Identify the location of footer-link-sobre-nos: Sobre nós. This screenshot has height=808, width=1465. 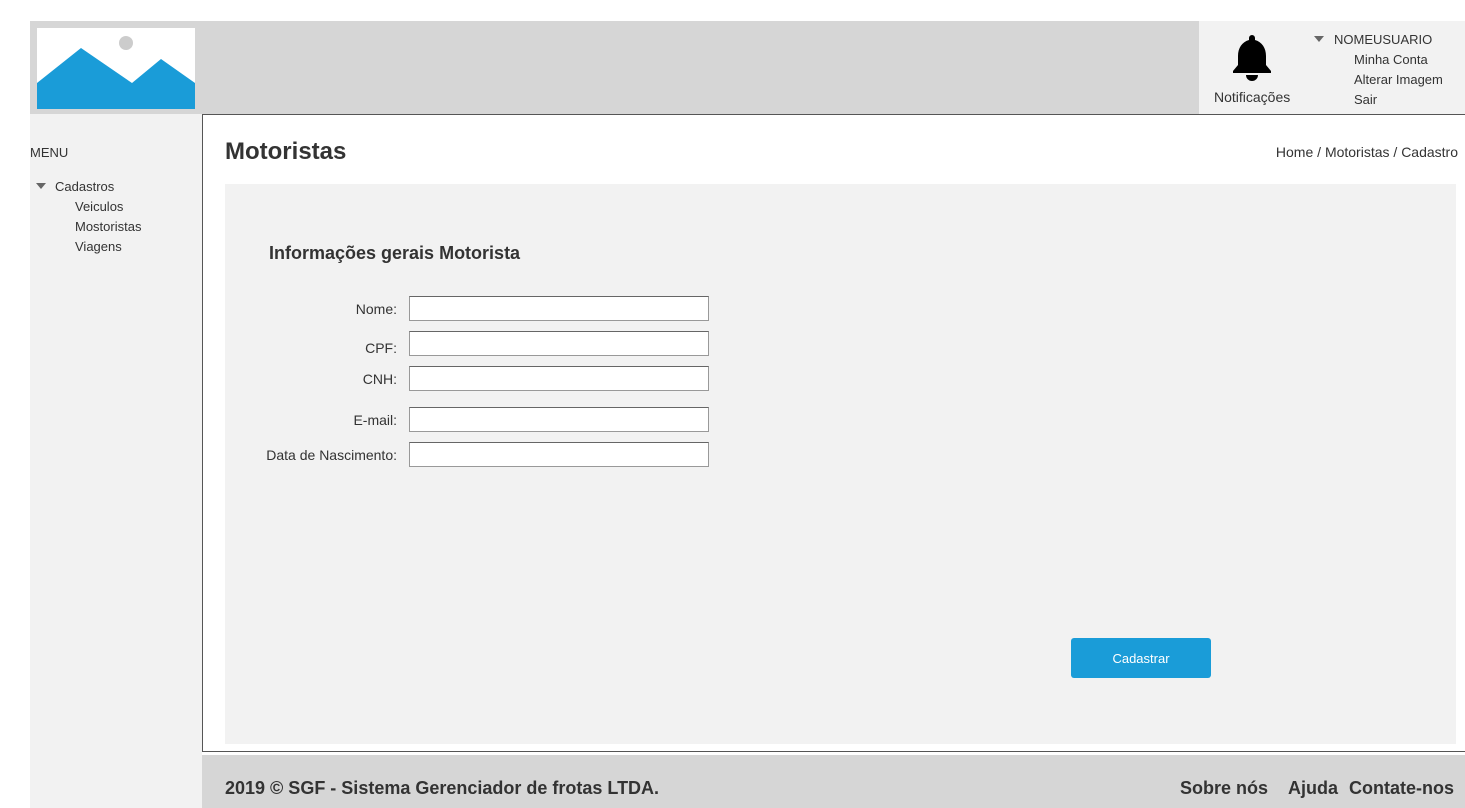
(1224, 788).